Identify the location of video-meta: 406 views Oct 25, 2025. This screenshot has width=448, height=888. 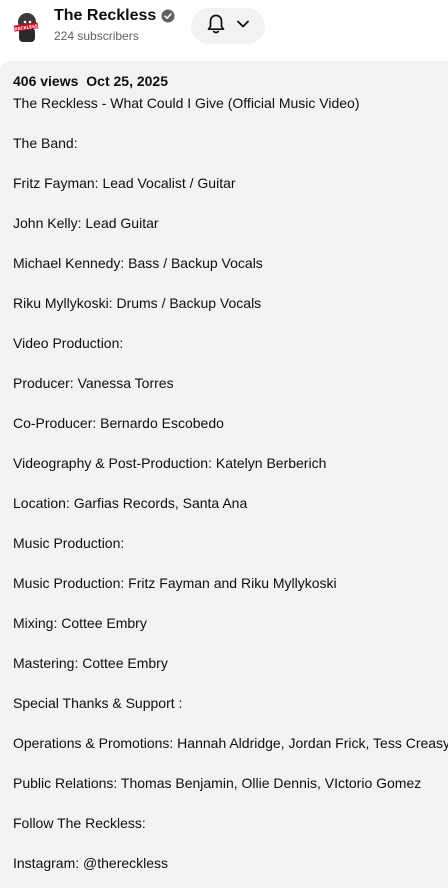
(90, 81).